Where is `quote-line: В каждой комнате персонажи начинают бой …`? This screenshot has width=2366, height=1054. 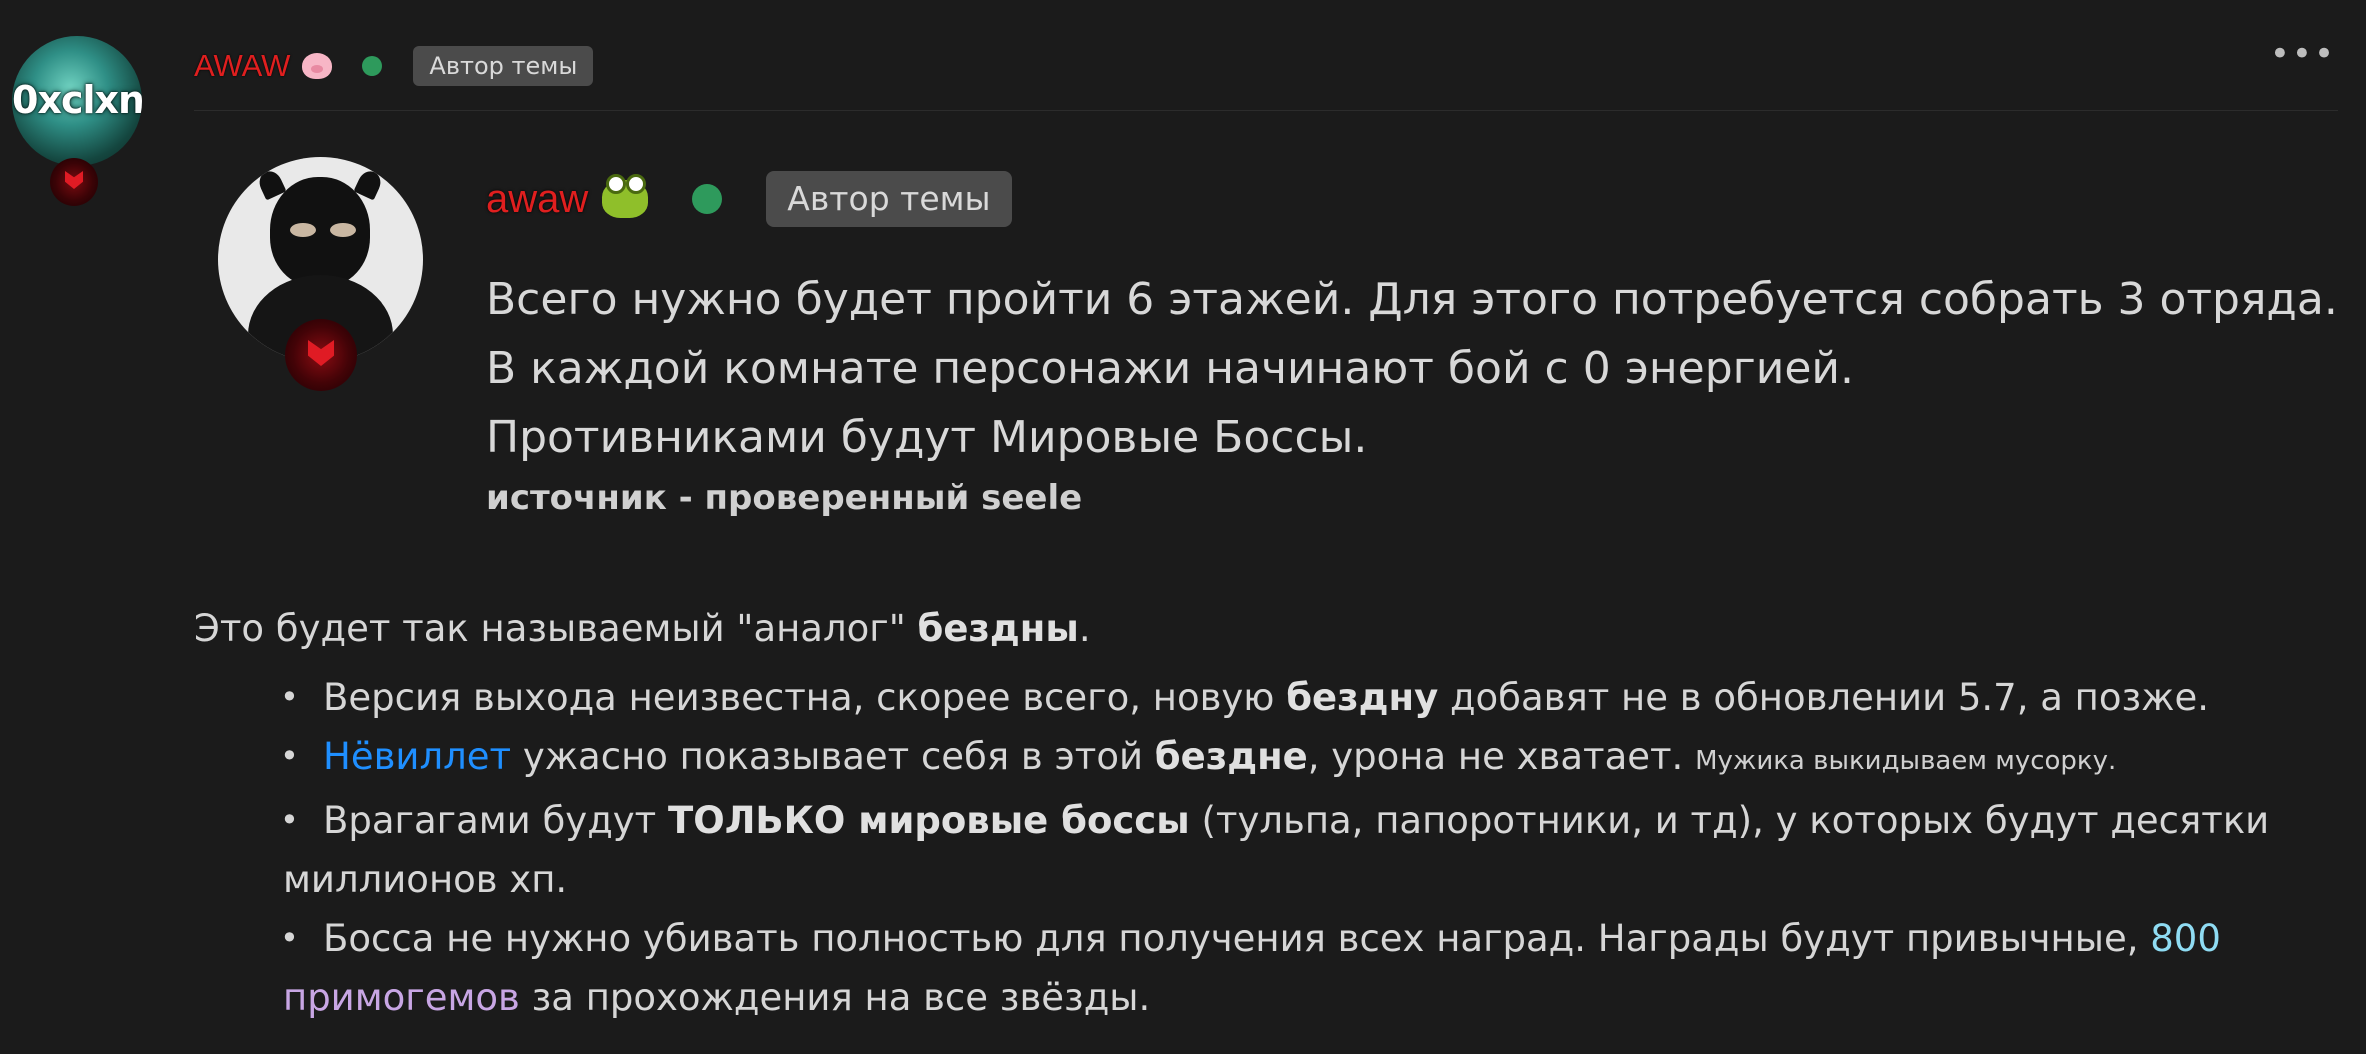 quote-line: В каждой комнате персонажи начинают бой … is located at coordinates (1170, 368).